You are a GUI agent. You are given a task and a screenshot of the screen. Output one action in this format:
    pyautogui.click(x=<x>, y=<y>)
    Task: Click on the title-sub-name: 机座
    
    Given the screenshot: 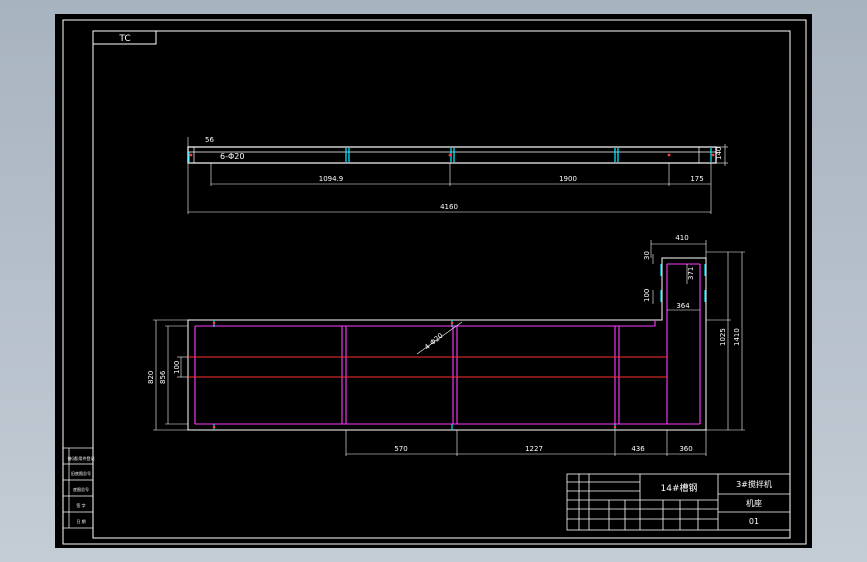 What is the action you would take?
    pyautogui.click(x=754, y=503)
    